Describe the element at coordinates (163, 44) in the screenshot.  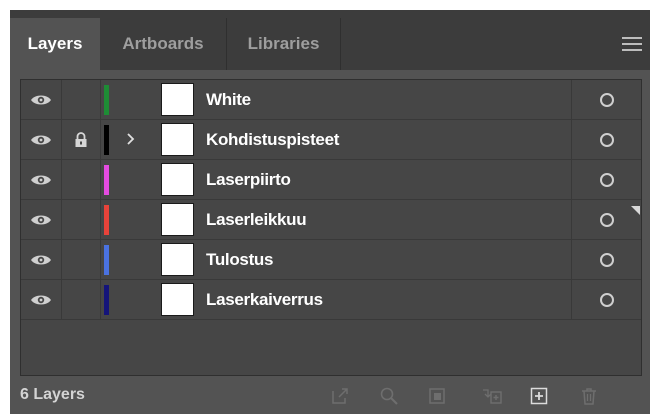
I see `tab-artboards: Artboards` at that location.